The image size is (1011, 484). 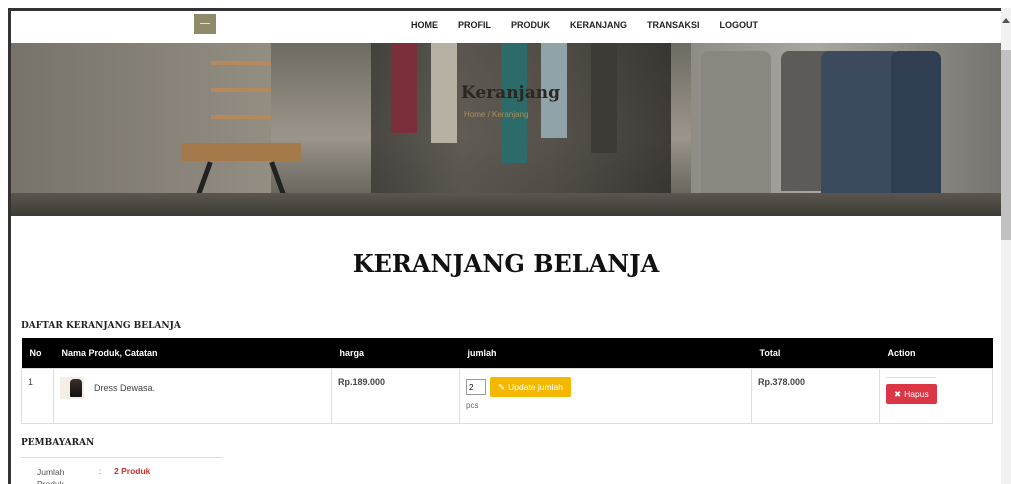 What do you see at coordinates (122, 457) in the screenshot?
I see `payment-divider` at bounding box center [122, 457].